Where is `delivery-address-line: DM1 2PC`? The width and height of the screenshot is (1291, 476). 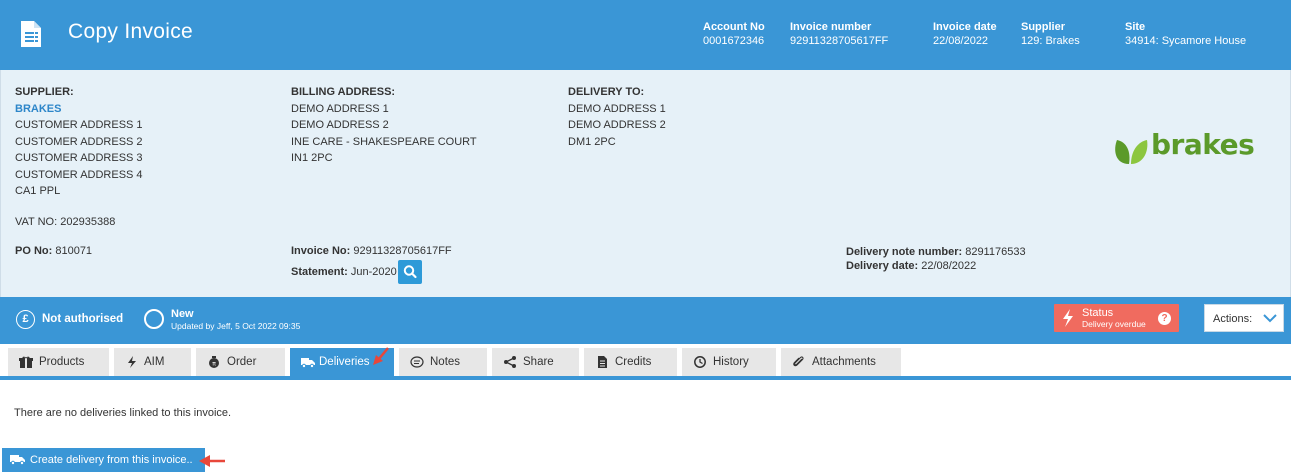
delivery-address-line: DM1 2PC is located at coordinates (592, 141).